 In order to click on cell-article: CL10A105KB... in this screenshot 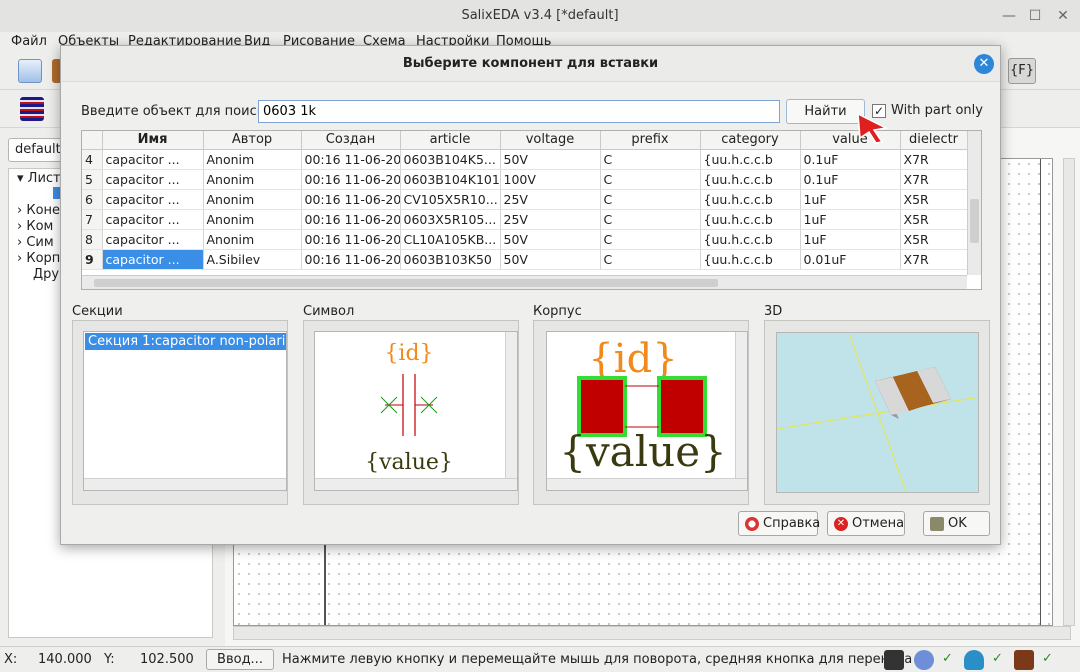, I will do `click(450, 239)`.